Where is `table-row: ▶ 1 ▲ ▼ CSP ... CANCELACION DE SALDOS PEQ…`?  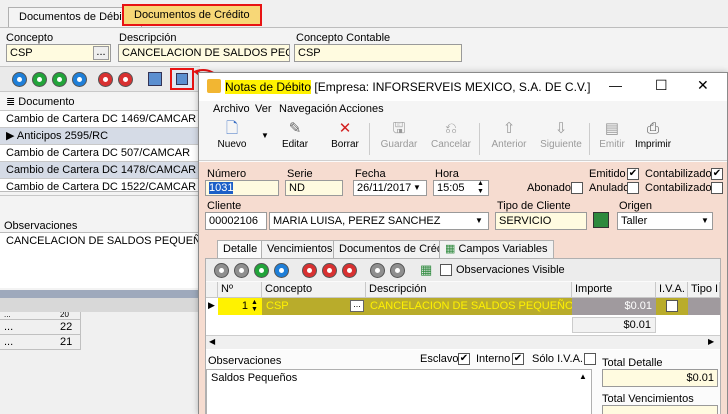
table-row: ▶ 1 ▲ ▼ CSP ... CANCELACION DE SALDOS PEQ… is located at coordinates (463, 306).